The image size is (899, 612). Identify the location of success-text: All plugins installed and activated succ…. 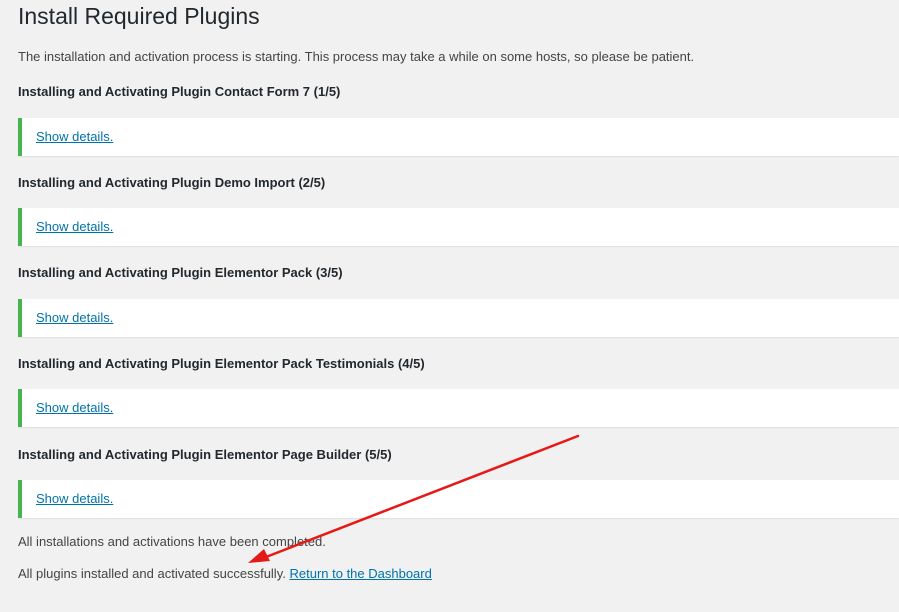
(152, 573).